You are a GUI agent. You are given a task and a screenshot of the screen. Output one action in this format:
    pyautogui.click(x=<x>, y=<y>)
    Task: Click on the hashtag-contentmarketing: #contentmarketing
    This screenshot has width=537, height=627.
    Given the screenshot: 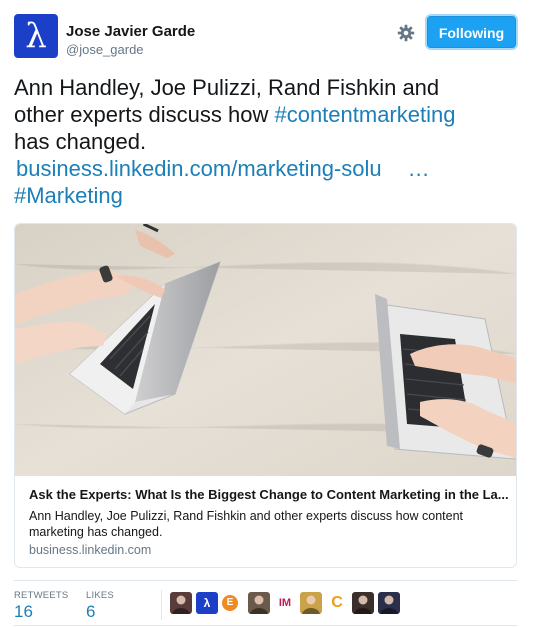 What is the action you would take?
    pyautogui.click(x=364, y=114)
    